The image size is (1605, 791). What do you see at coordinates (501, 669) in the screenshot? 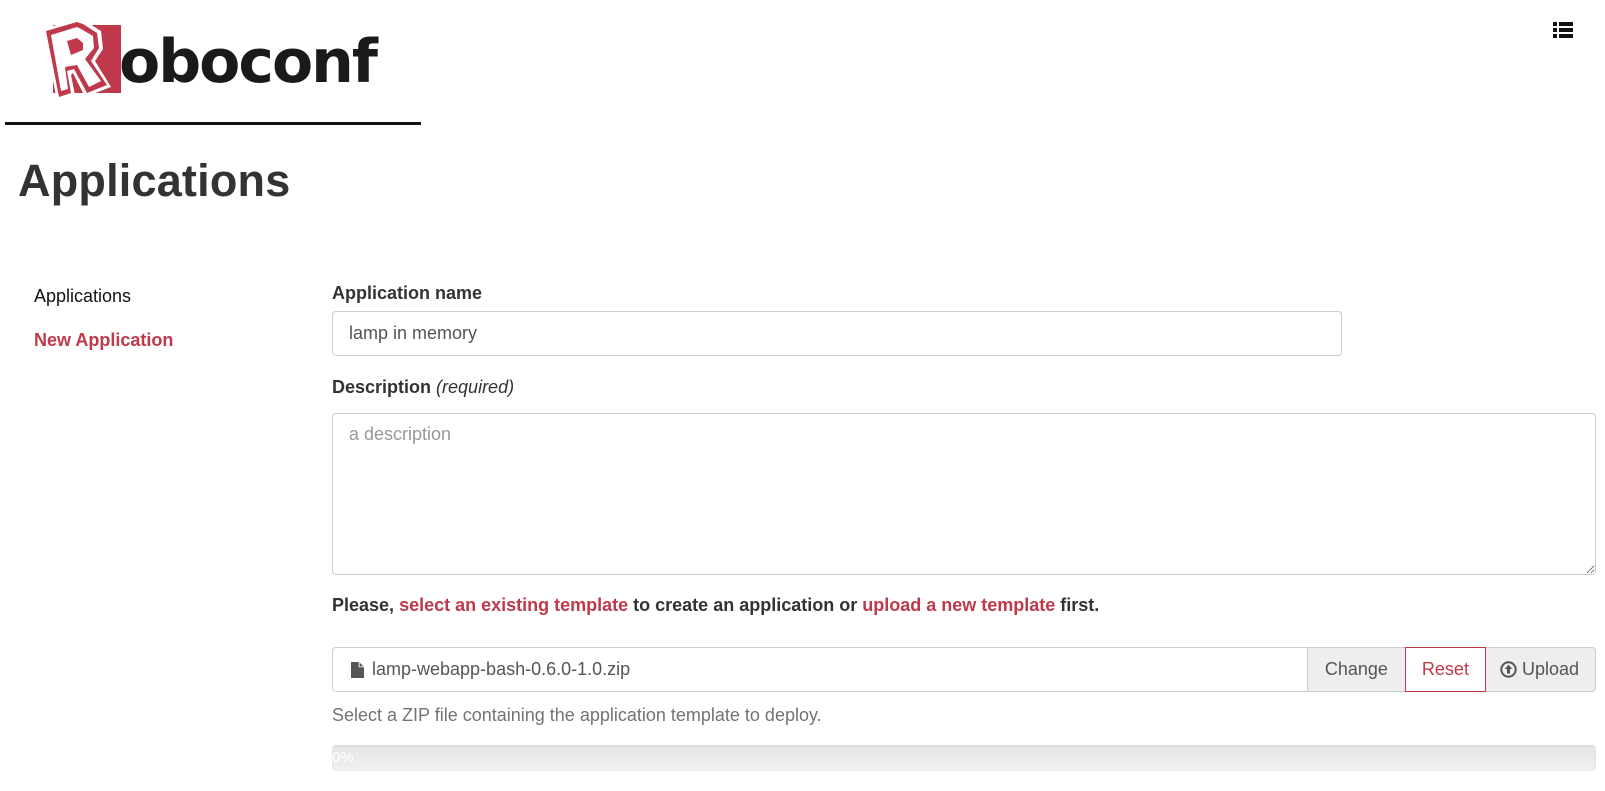
I see `selected-filename: lamp-webapp-bash-0.6.0-1.0.zip` at bounding box center [501, 669].